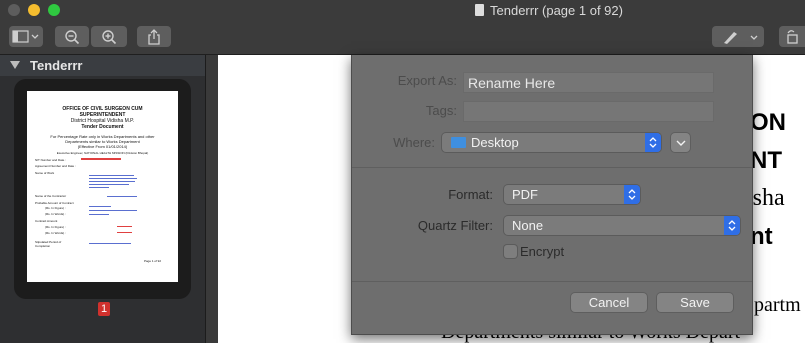 This screenshot has width=805, height=343. What do you see at coordinates (15, 65) in the screenshot?
I see `disclosure-triangle-icon` at bounding box center [15, 65].